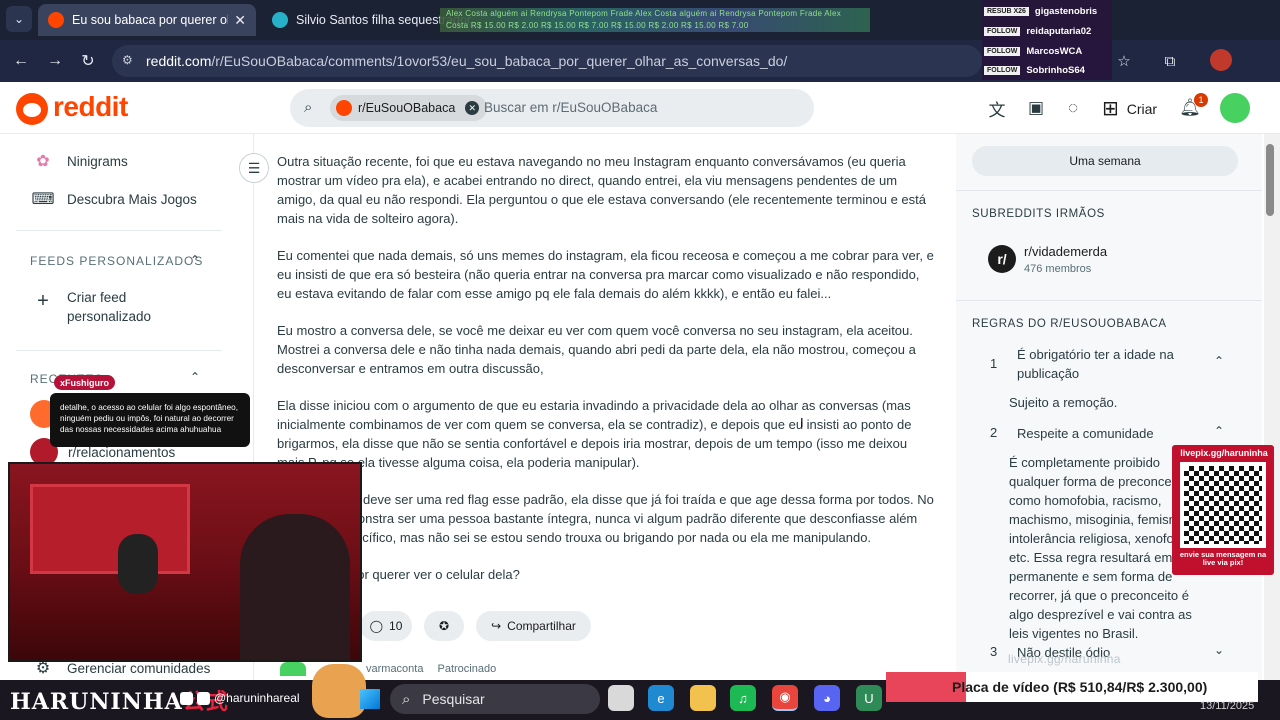 The height and width of the screenshot is (720, 1280). I want to click on reload-icon: ↻, so click(88, 61).